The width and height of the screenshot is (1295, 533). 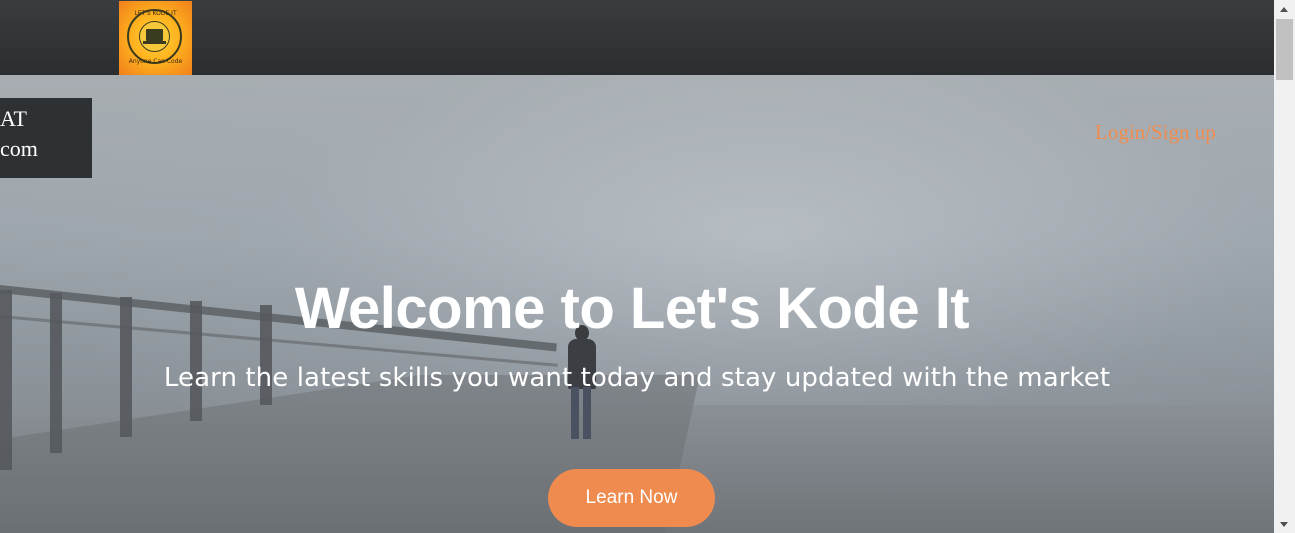 What do you see at coordinates (1155, 132) in the screenshot?
I see `login-signup-link: Login/Sign up` at bounding box center [1155, 132].